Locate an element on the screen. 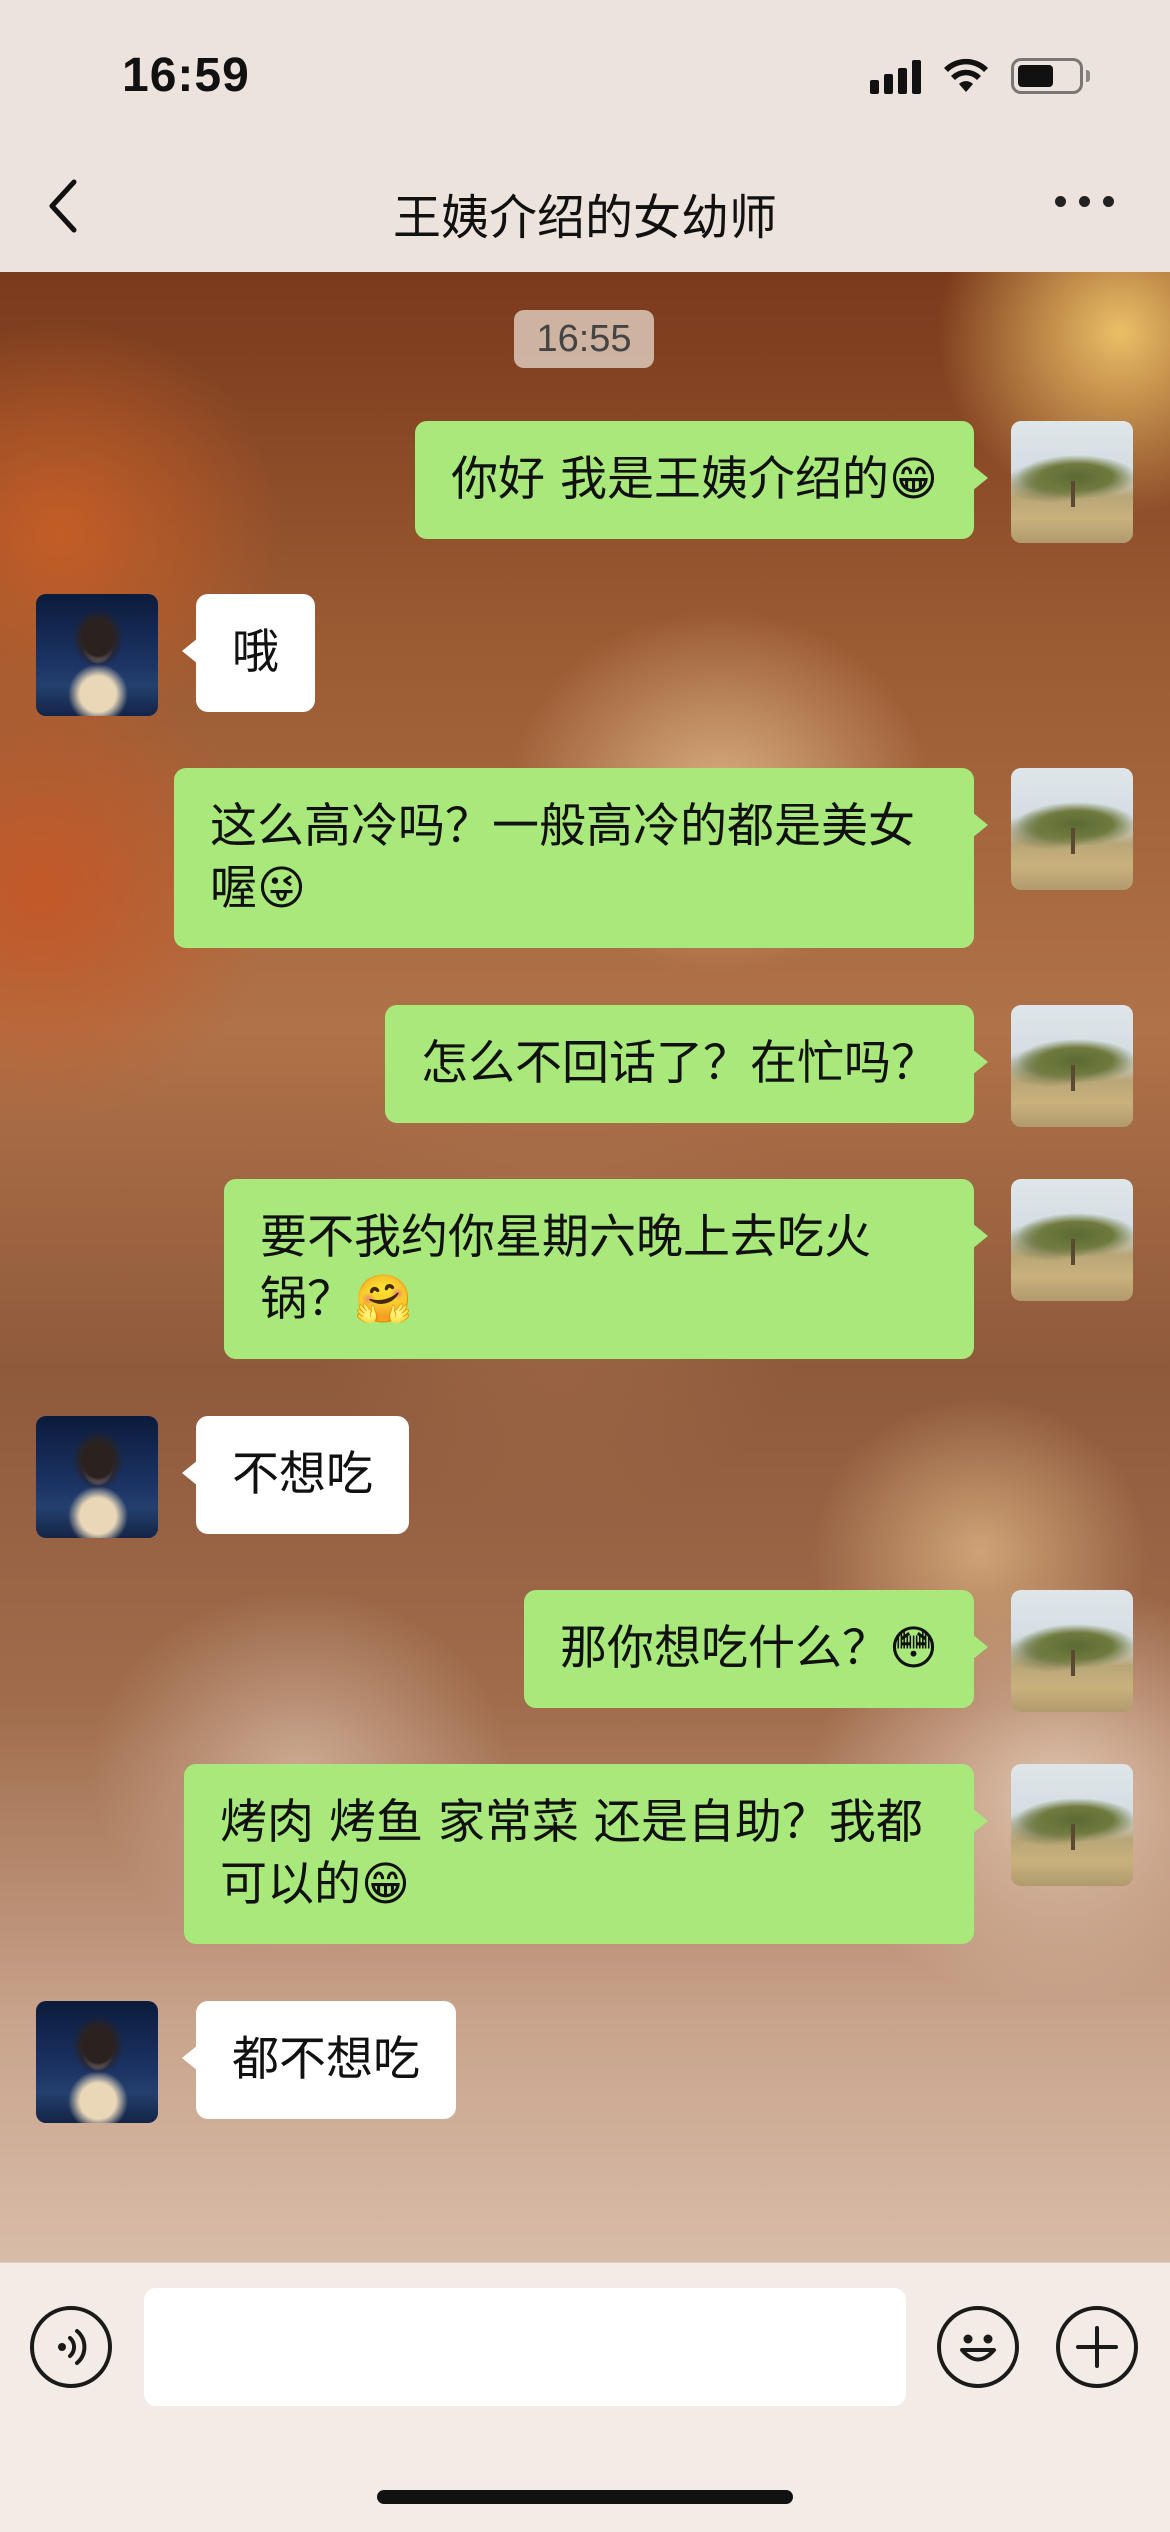  voice-icon is located at coordinates (72, 2347).